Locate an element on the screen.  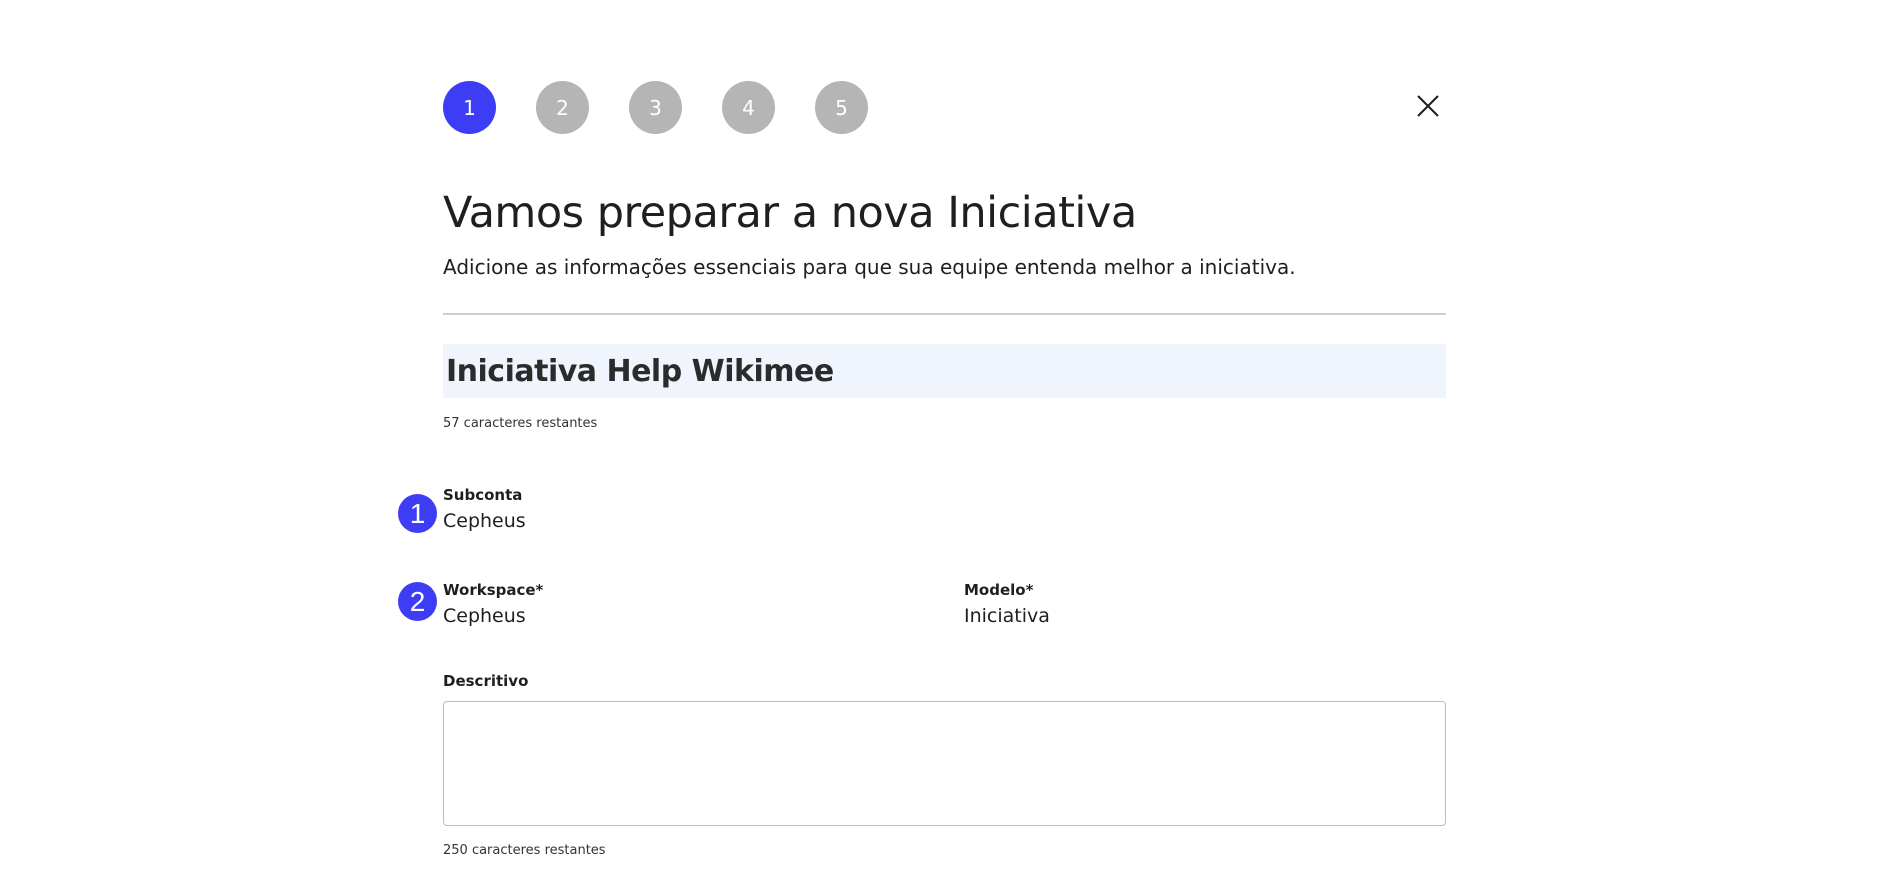
step-4: 4 is located at coordinates (748, 107).